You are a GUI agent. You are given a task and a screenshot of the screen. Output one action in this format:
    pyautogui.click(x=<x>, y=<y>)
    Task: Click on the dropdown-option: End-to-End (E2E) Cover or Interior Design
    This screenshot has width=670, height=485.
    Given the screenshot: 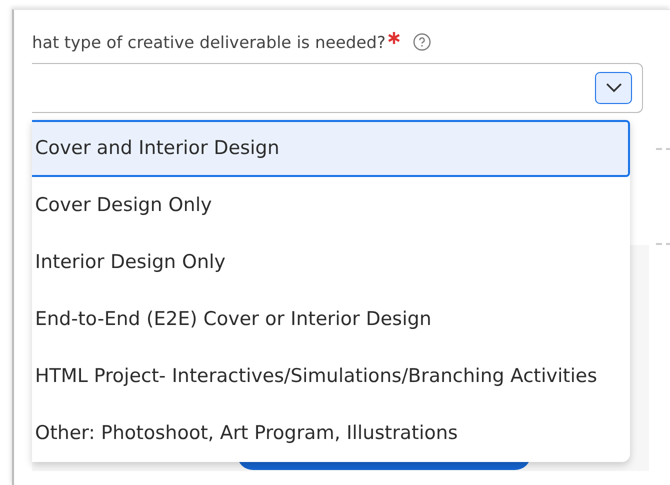 What is the action you would take?
    pyautogui.click(x=331, y=319)
    